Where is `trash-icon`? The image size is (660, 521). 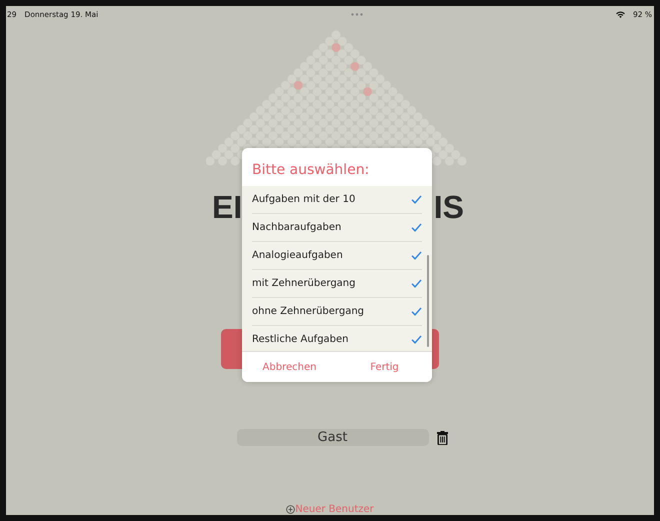
trash-icon is located at coordinates (442, 437).